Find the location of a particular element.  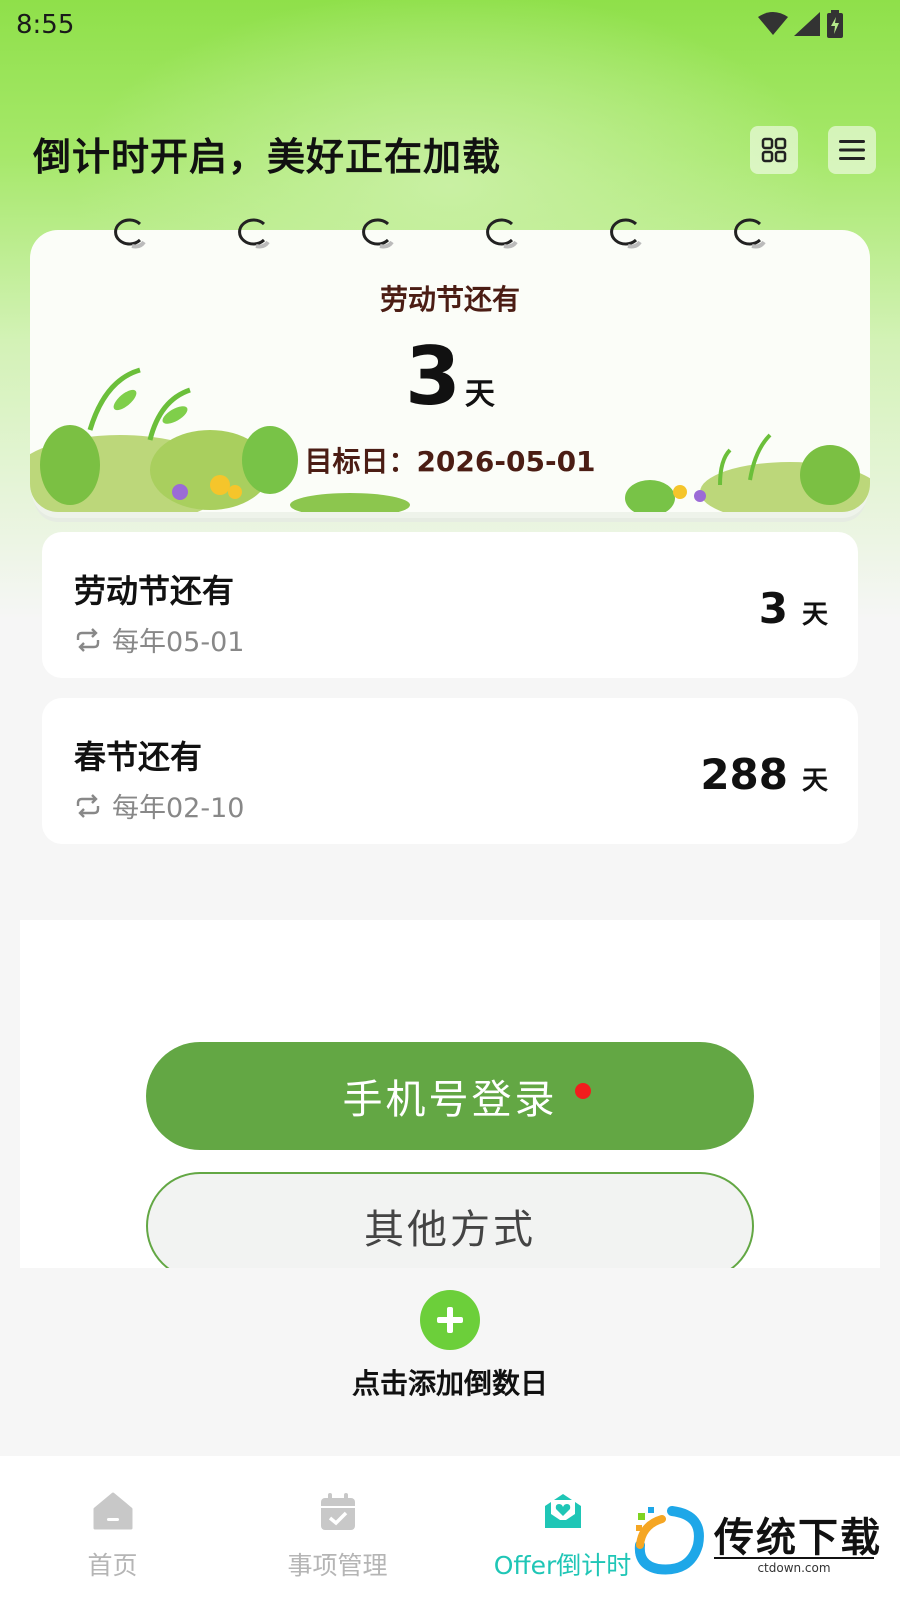

battery-icon is located at coordinates (835, 24).